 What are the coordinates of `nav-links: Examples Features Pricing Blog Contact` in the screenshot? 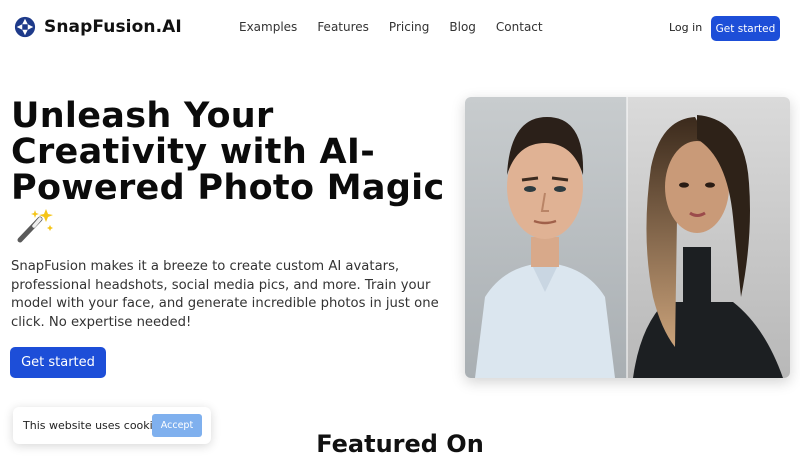 It's located at (391, 27).